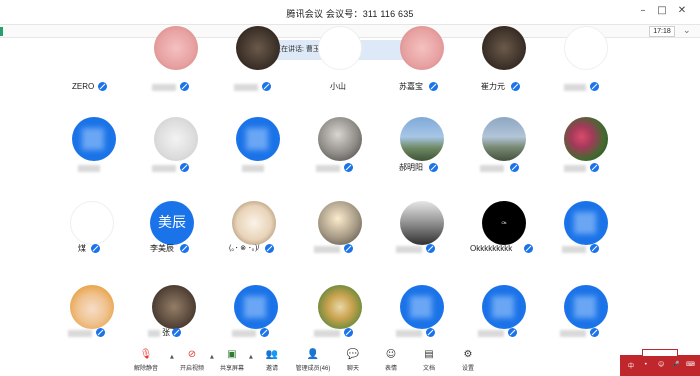 The height and width of the screenshot is (376, 700). I want to click on participant-name: 崔力元, so click(493, 86).